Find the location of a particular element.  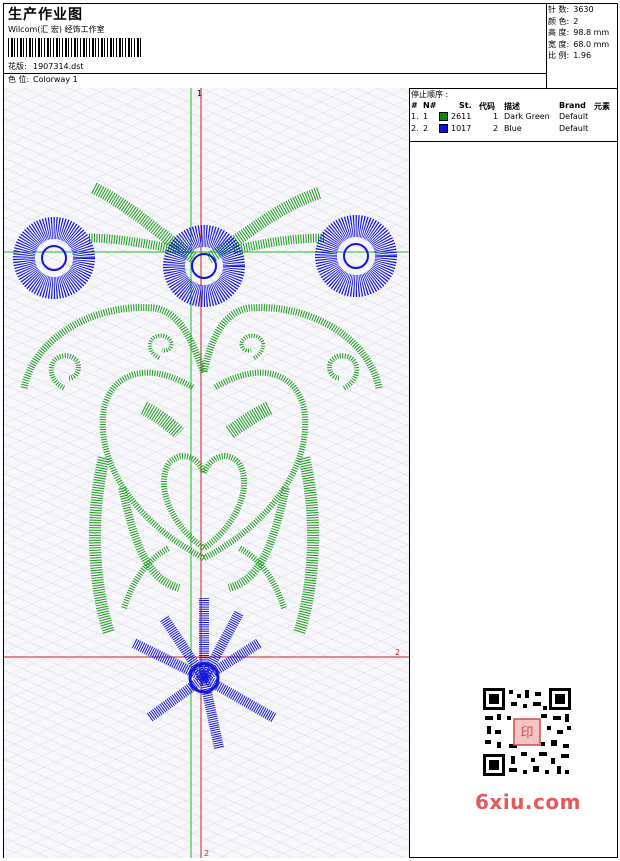

stop-sequence-header: # N# St. 代码 描述 Brand 元素 is located at coordinates (513, 105).